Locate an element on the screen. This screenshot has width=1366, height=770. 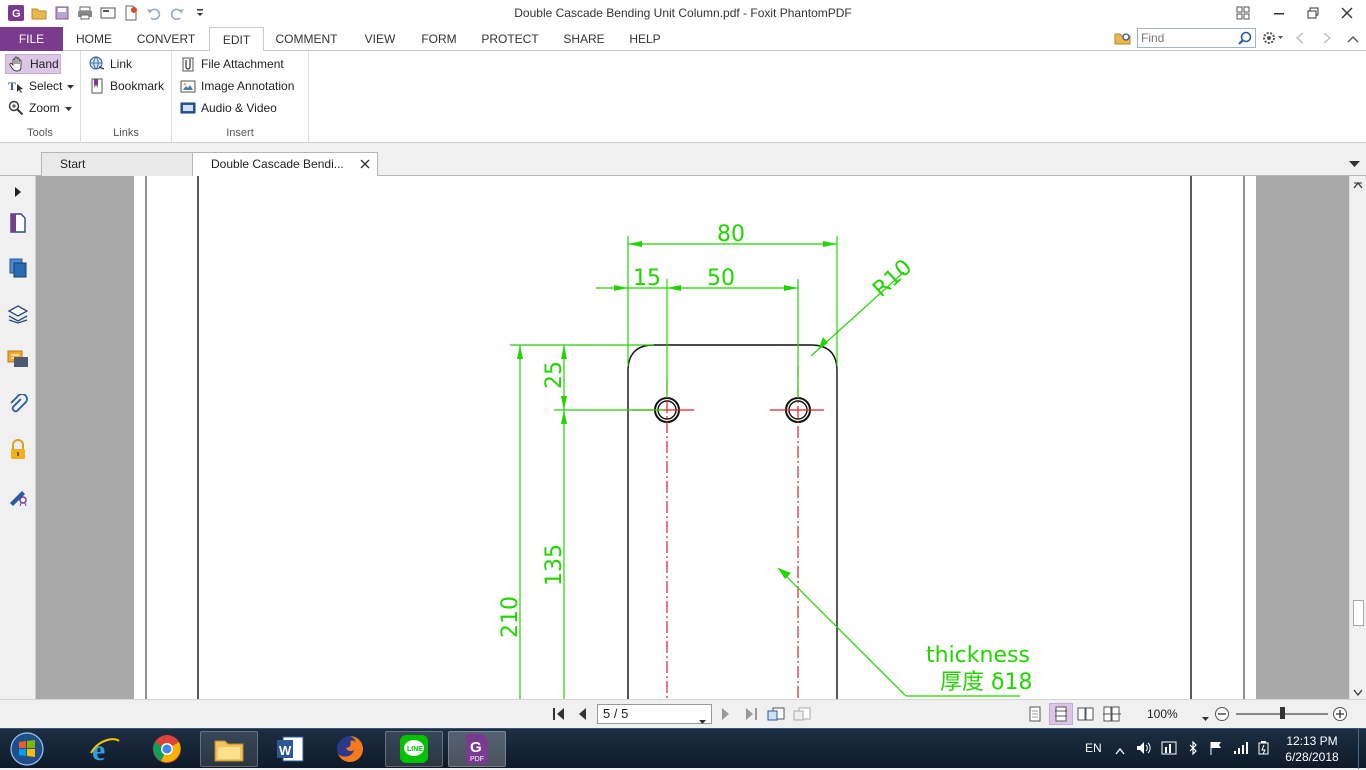
select-tool-button: T Select is located at coordinates (41, 86).